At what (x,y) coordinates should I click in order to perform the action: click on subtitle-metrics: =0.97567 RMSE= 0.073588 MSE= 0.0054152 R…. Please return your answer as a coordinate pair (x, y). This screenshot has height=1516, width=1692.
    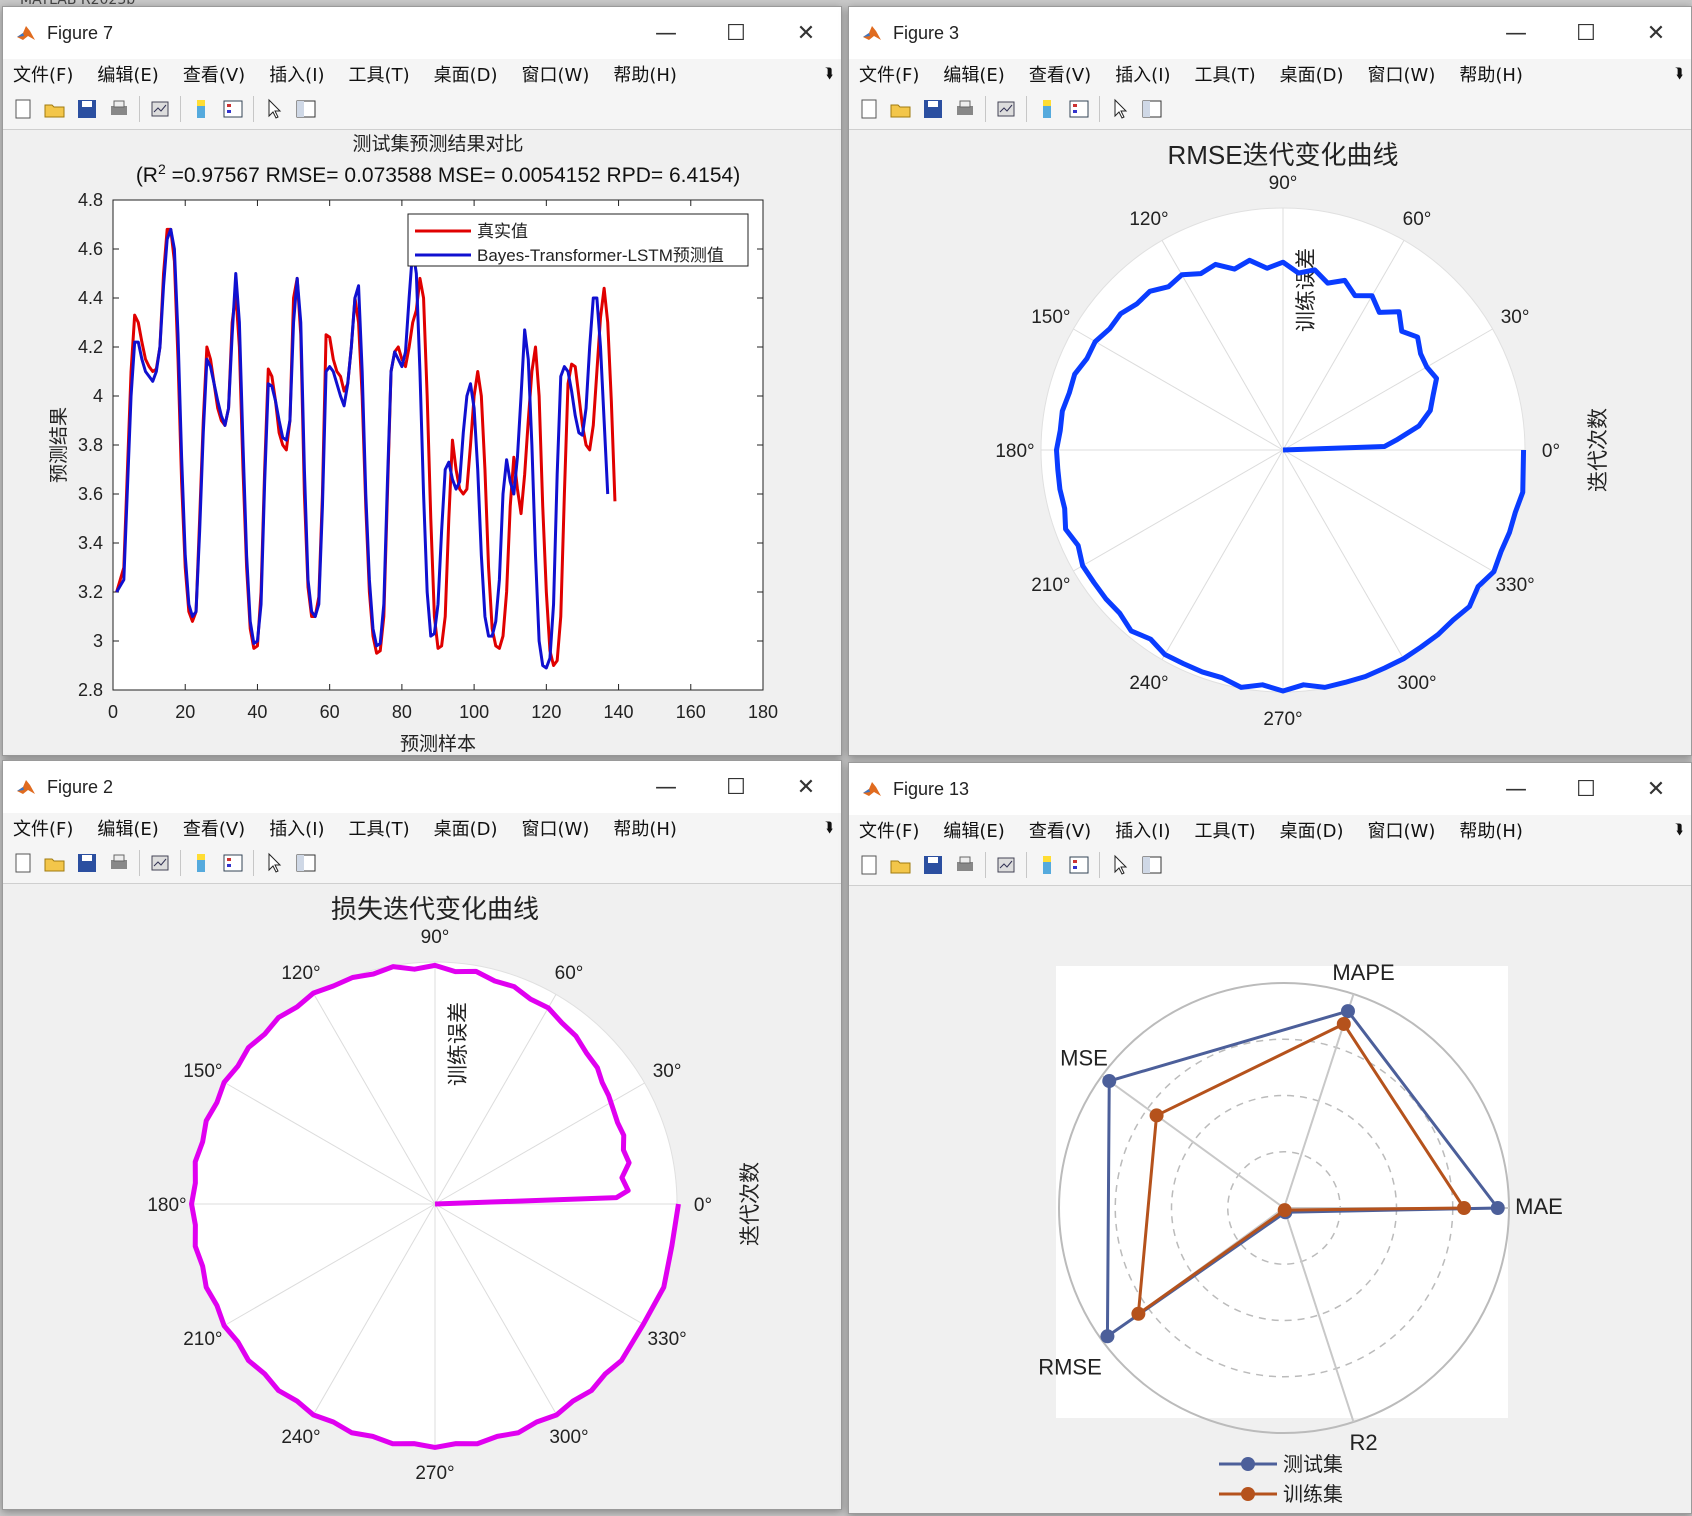
    Looking at the image, I should click on (453, 175).